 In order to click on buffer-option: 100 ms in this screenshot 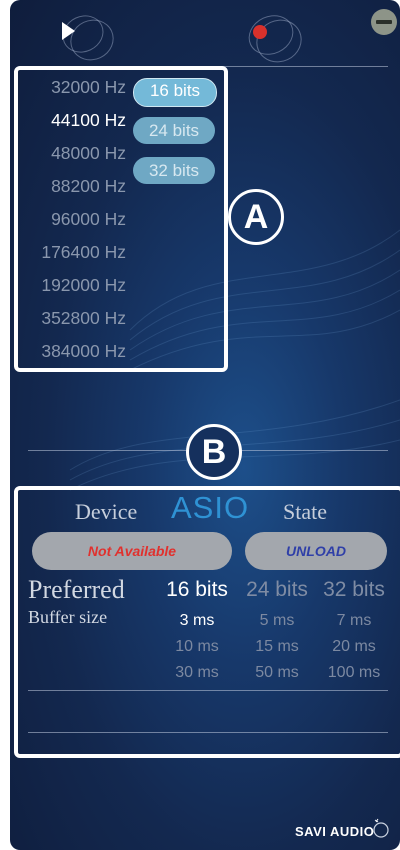, I will do `click(354, 673)`.